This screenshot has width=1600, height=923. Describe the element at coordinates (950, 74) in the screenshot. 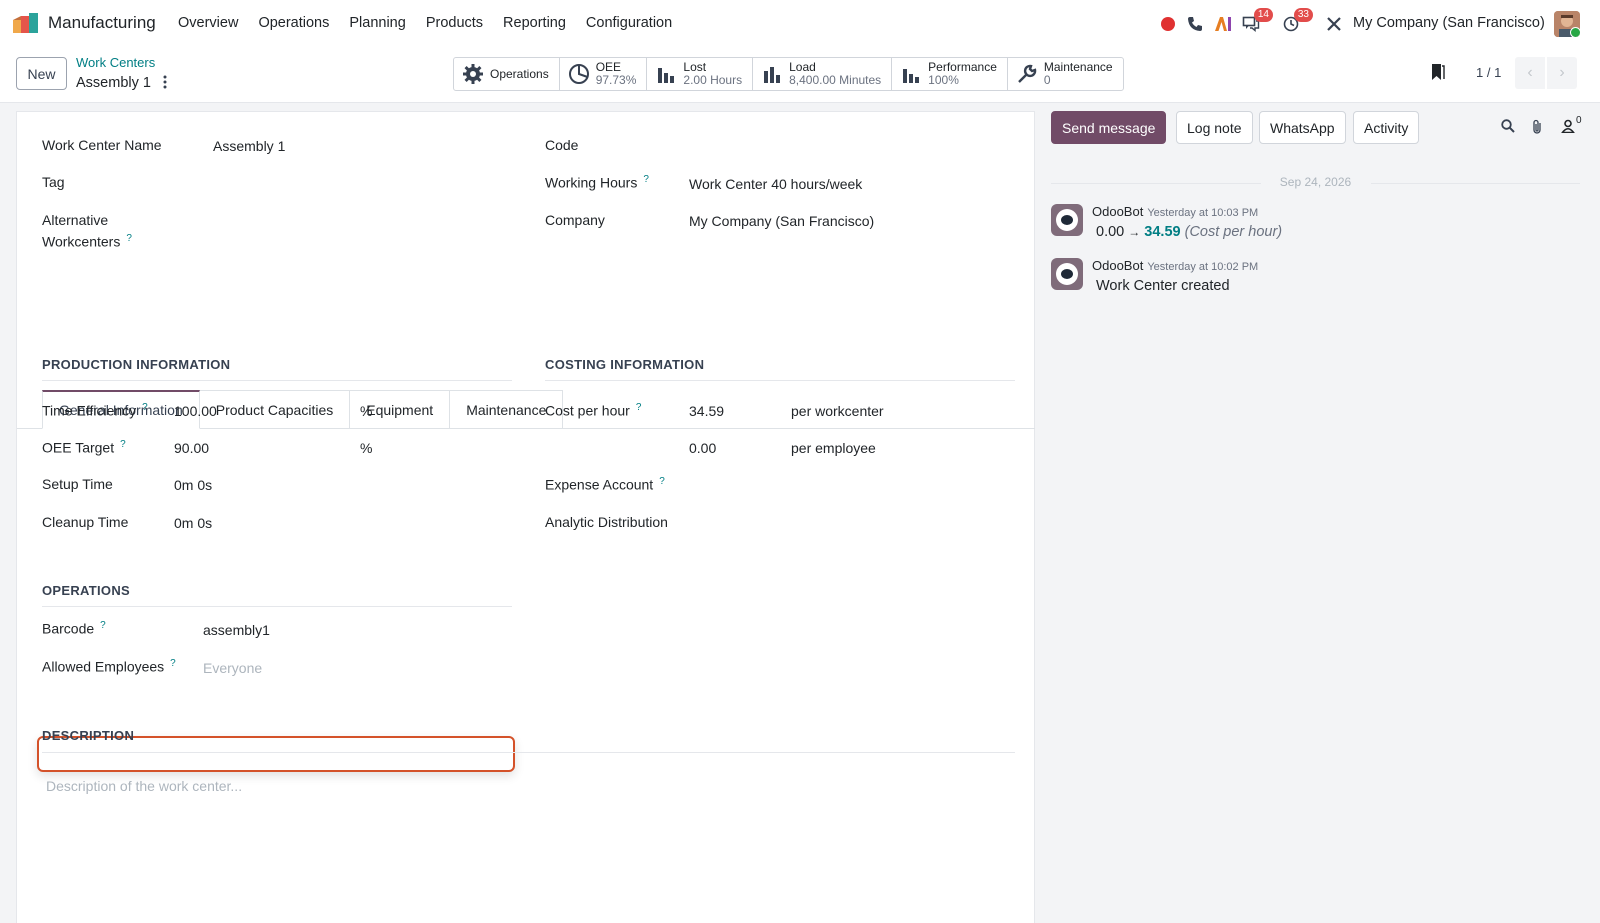

I see `smart-button-performance: Performance 100%` at that location.